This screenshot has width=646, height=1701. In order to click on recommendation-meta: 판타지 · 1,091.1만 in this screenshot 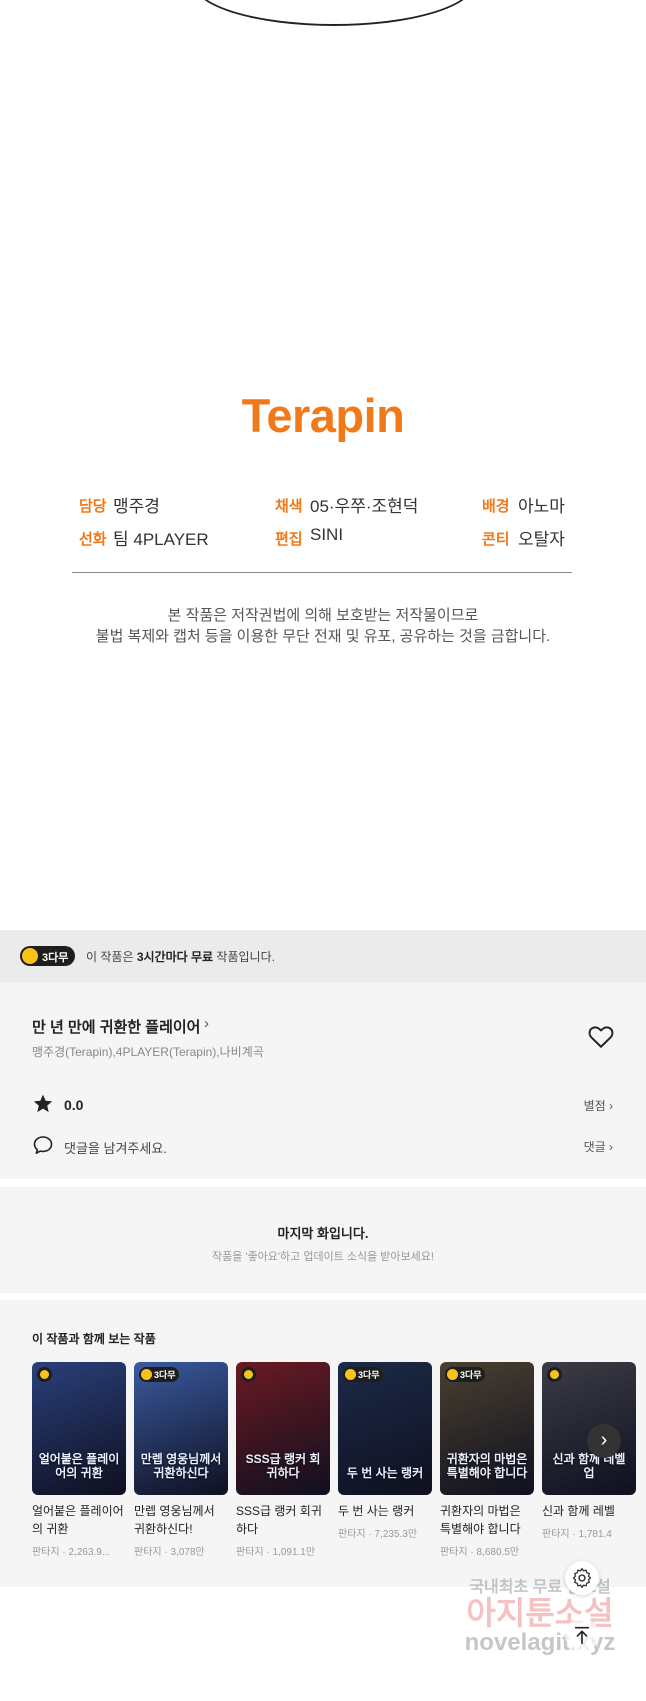, I will do `click(276, 1552)`.